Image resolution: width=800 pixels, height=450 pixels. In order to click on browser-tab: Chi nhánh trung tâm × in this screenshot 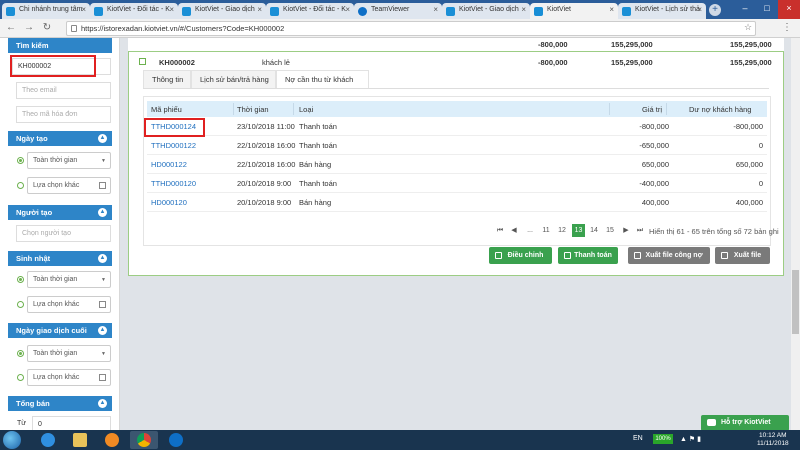, I will do `click(46, 11)`.